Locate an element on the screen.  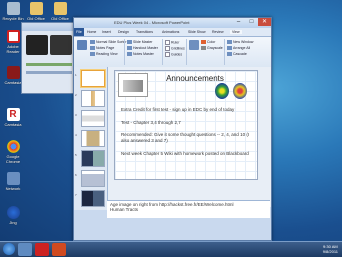
stop-button is located at coordinates (61, 45).